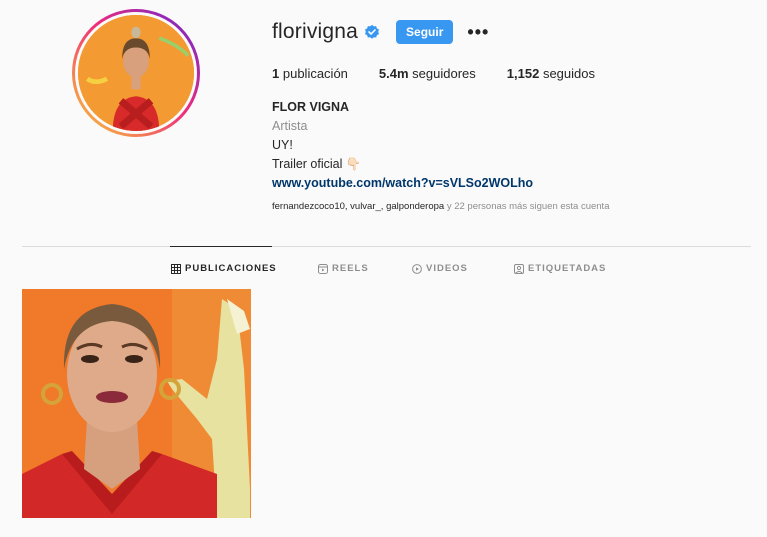  What do you see at coordinates (523, 73) in the screenshot?
I see `stat-following-value: 1,152` at bounding box center [523, 73].